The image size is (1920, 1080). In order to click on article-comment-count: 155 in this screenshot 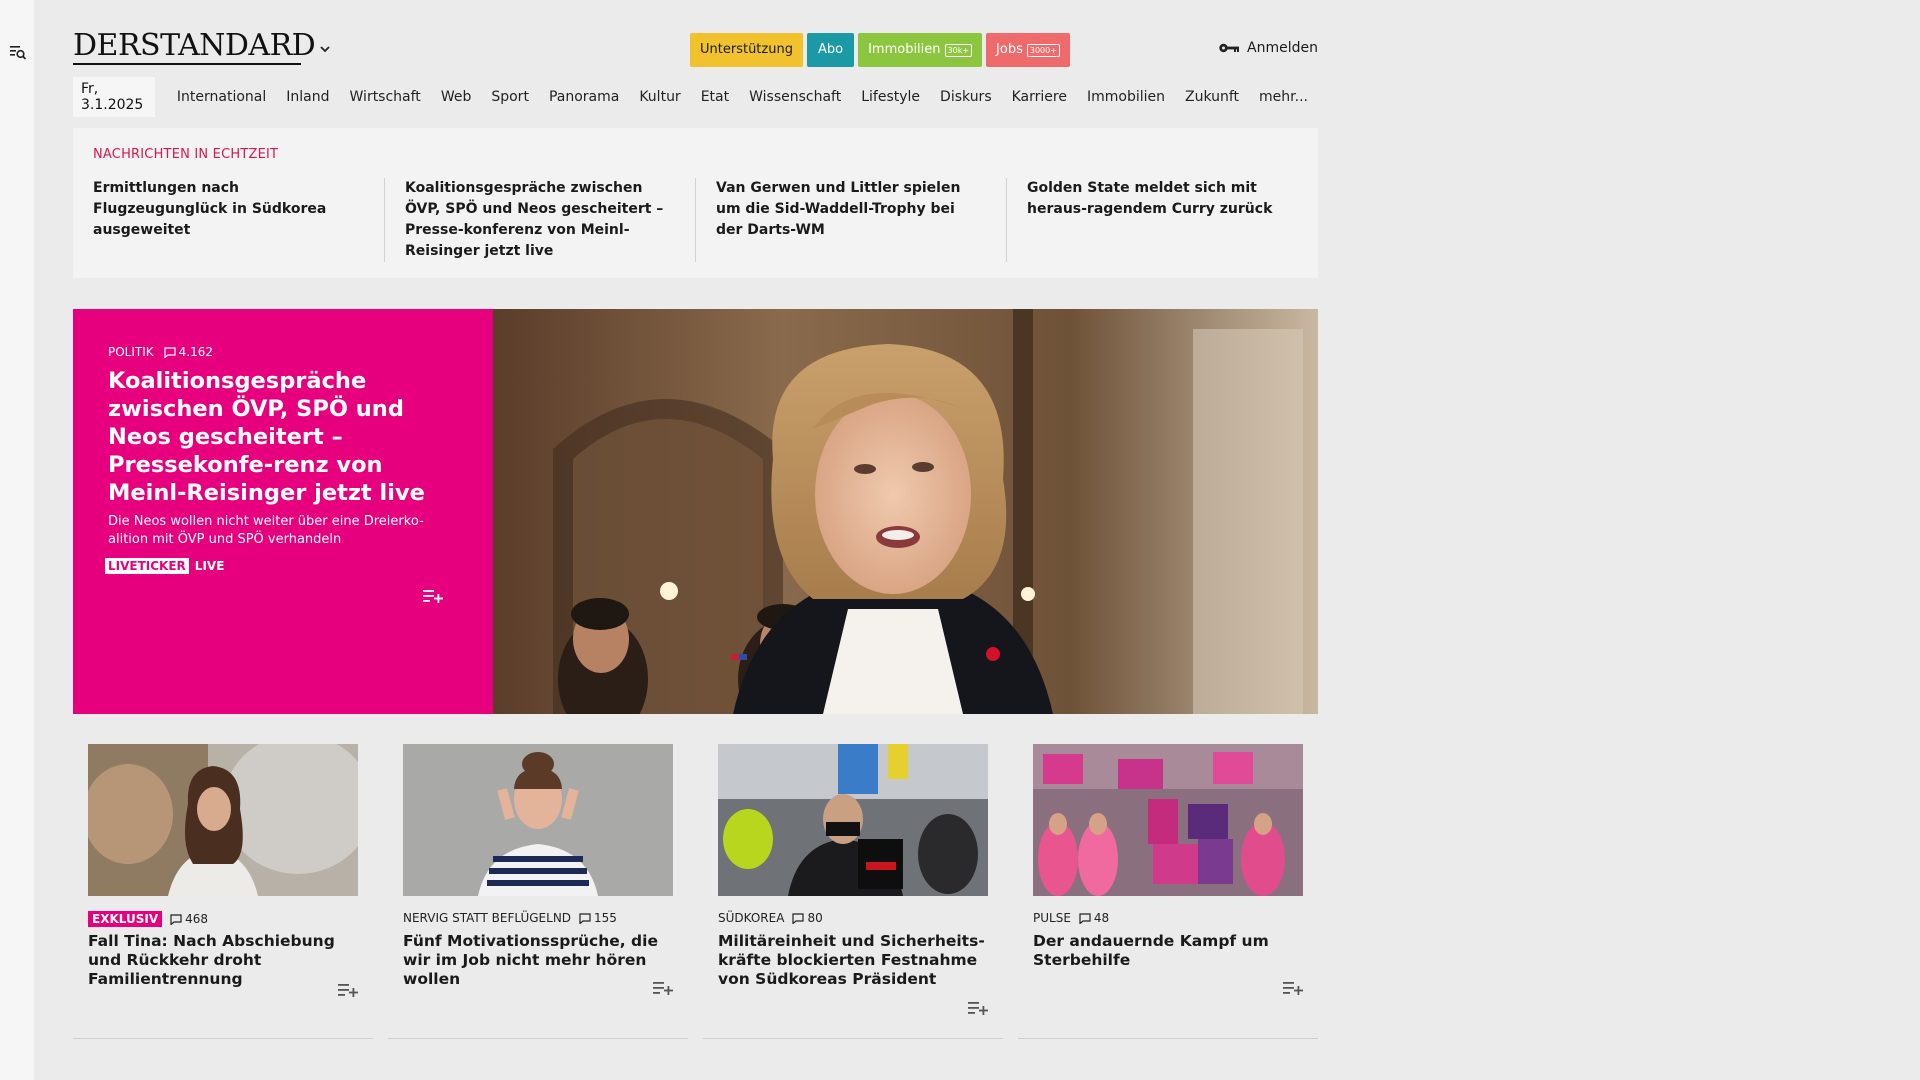, I will do `click(598, 918)`.